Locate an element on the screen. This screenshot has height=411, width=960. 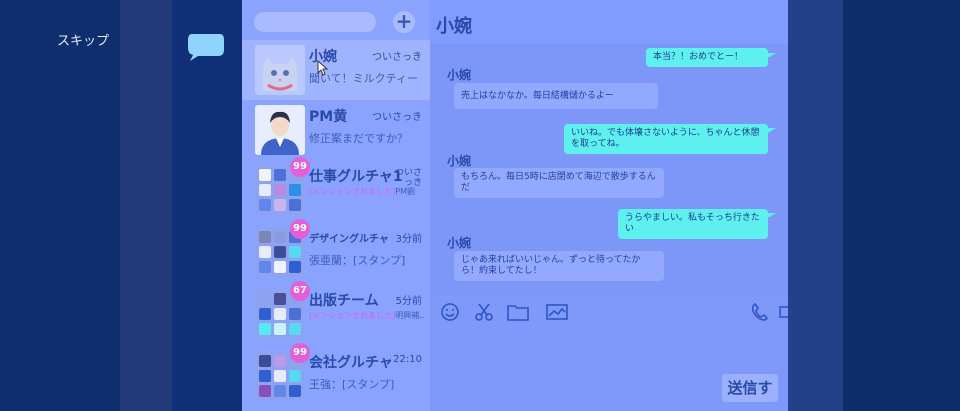
background-stripe is located at coordinates (146, 205).